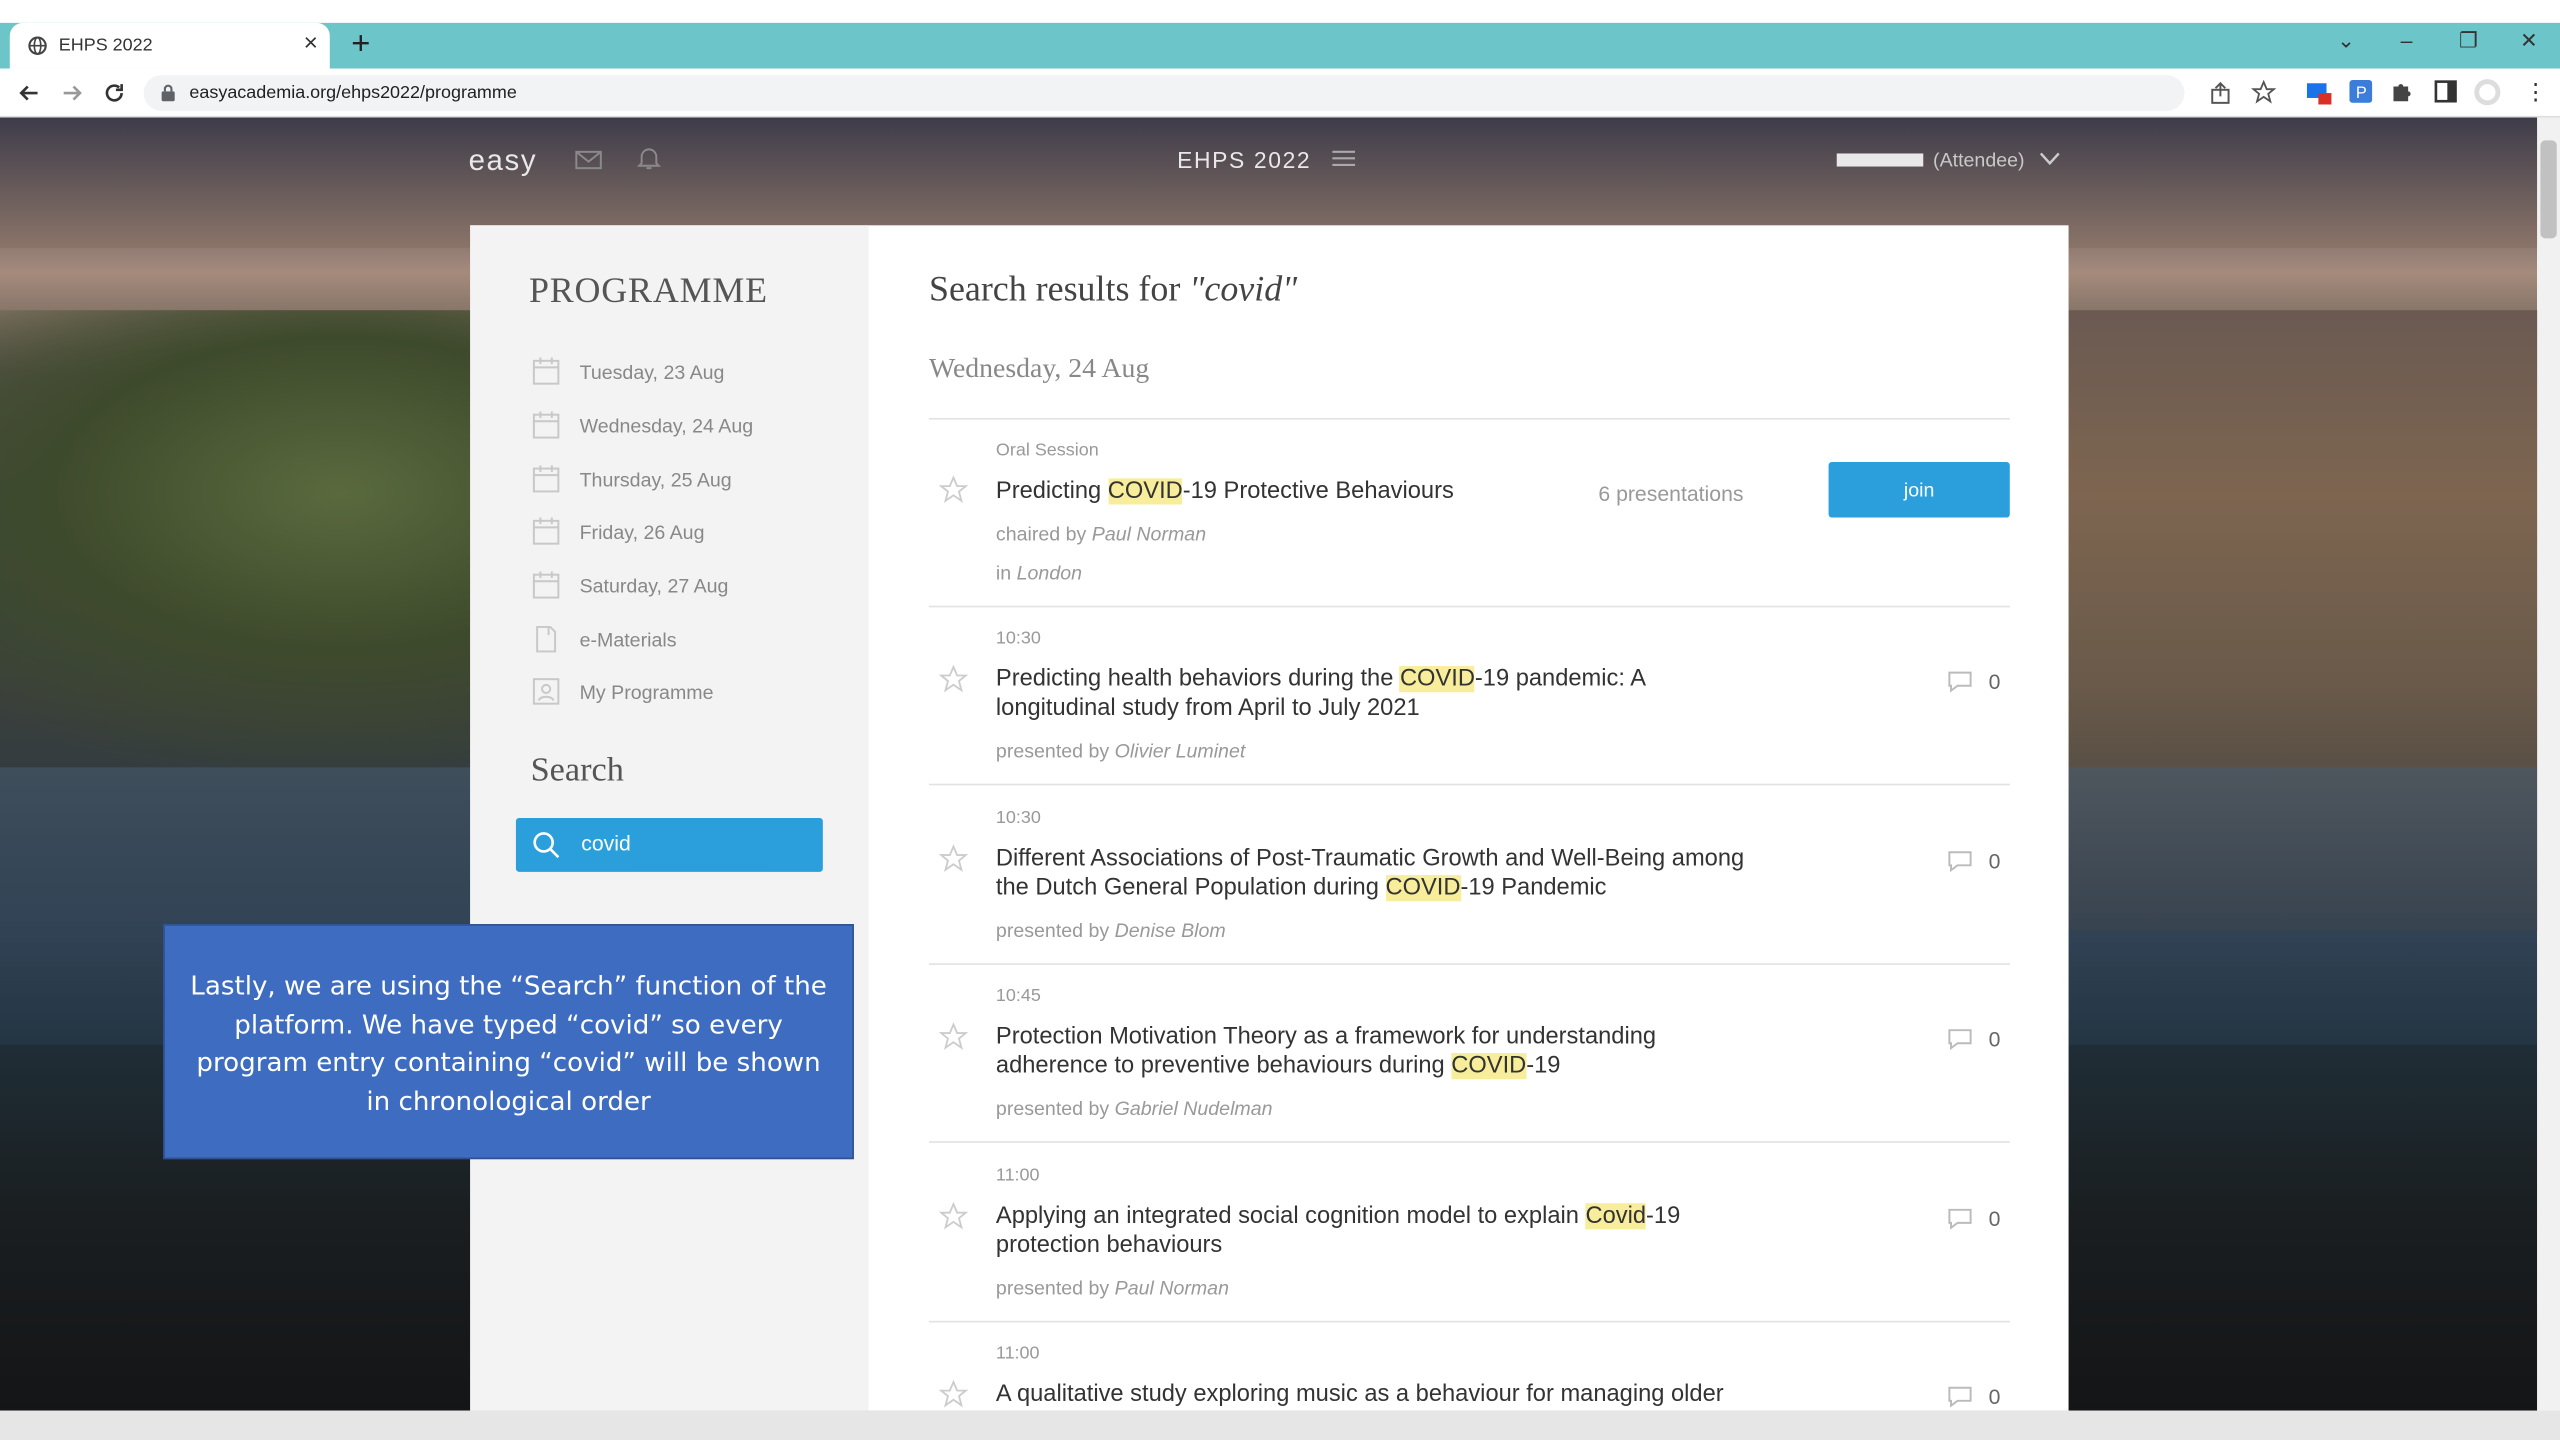 The width and height of the screenshot is (2560, 1440). I want to click on search-icon, so click(546, 845).